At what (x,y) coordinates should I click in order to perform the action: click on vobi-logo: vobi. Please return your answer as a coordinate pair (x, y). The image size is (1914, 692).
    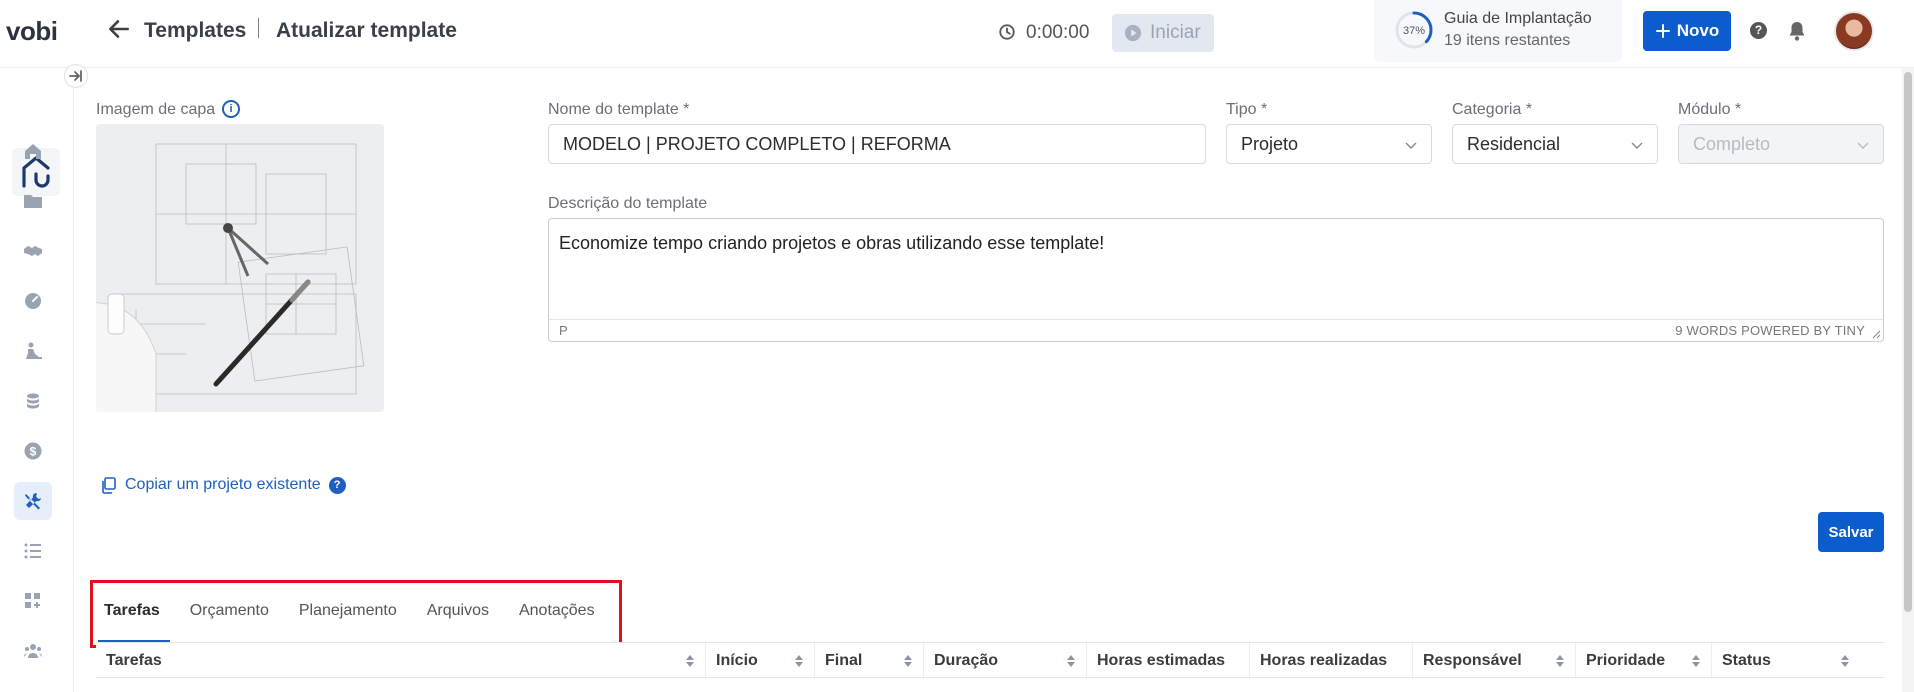
    Looking at the image, I should click on (32, 31).